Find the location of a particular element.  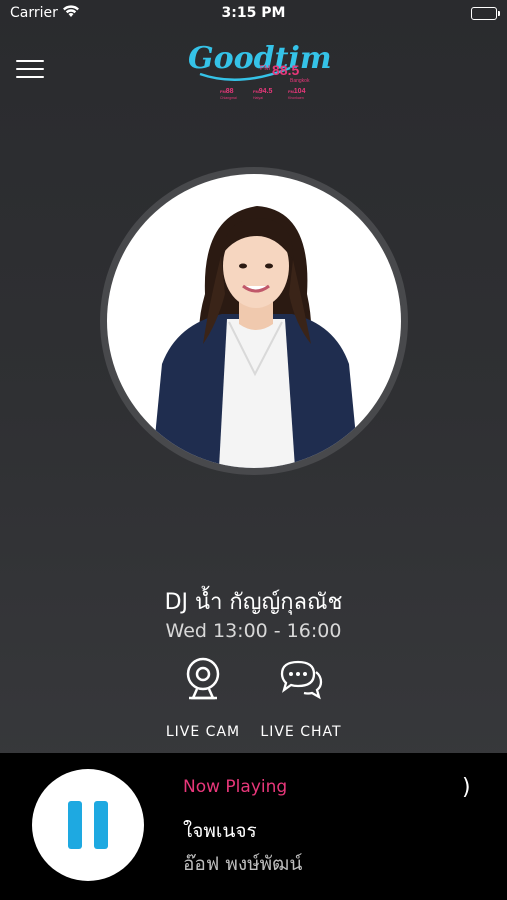

svg-text: FM94.5 is located at coordinates (263, 91).